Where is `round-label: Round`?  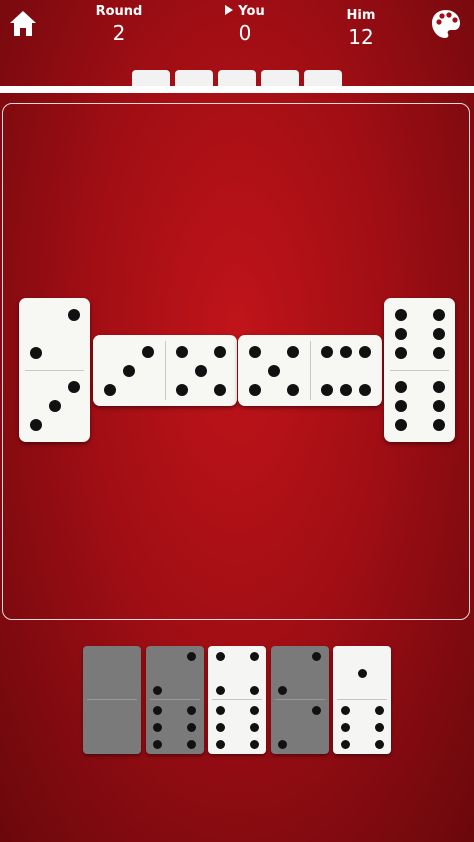
round-label: Round is located at coordinates (119, 11).